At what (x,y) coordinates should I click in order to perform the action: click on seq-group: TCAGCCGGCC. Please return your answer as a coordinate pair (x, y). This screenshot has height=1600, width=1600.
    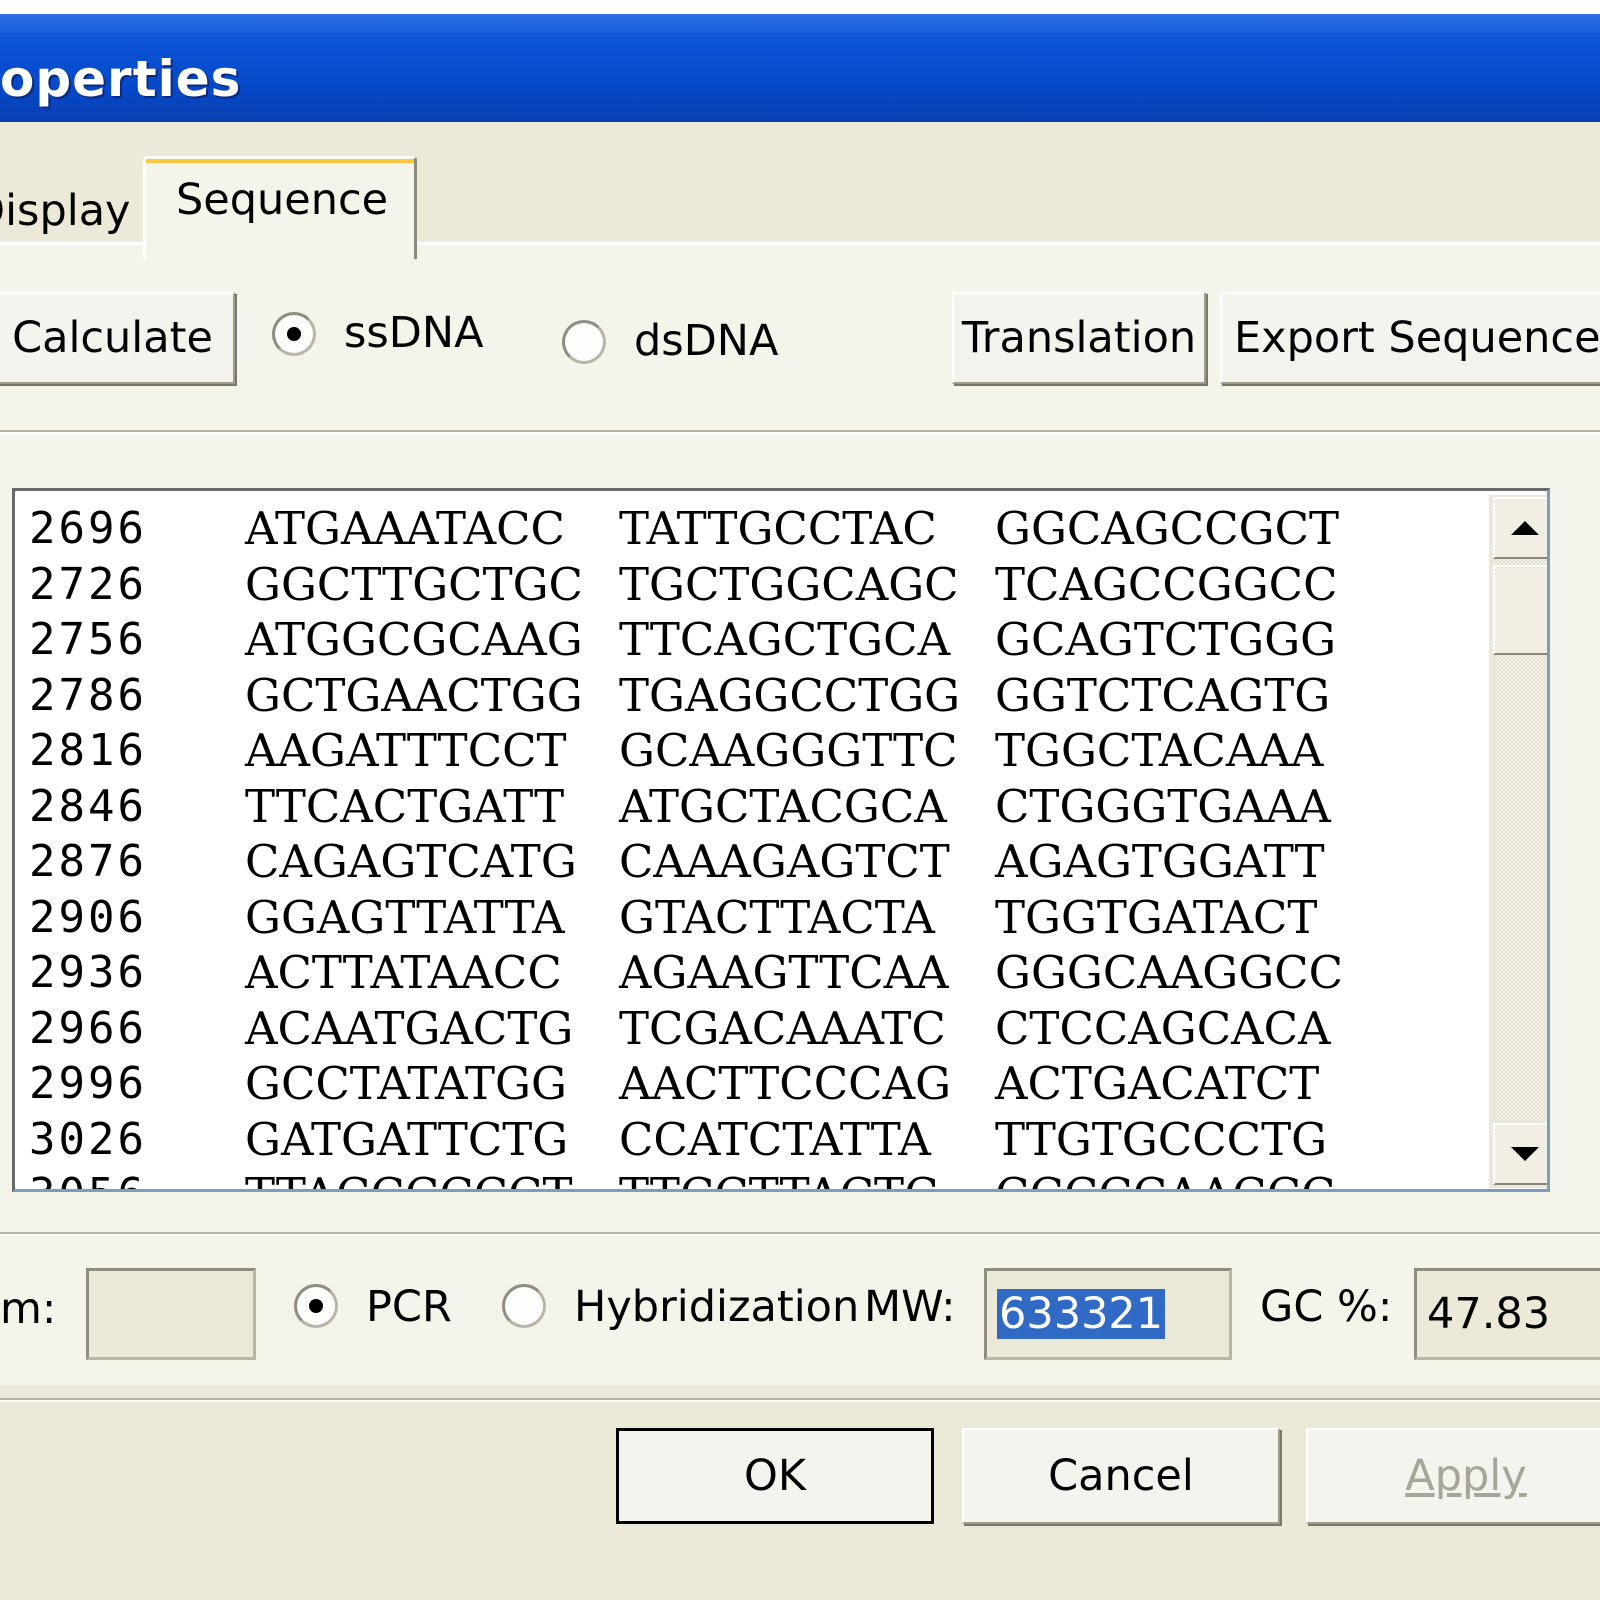
    Looking at the image, I should click on (1166, 584).